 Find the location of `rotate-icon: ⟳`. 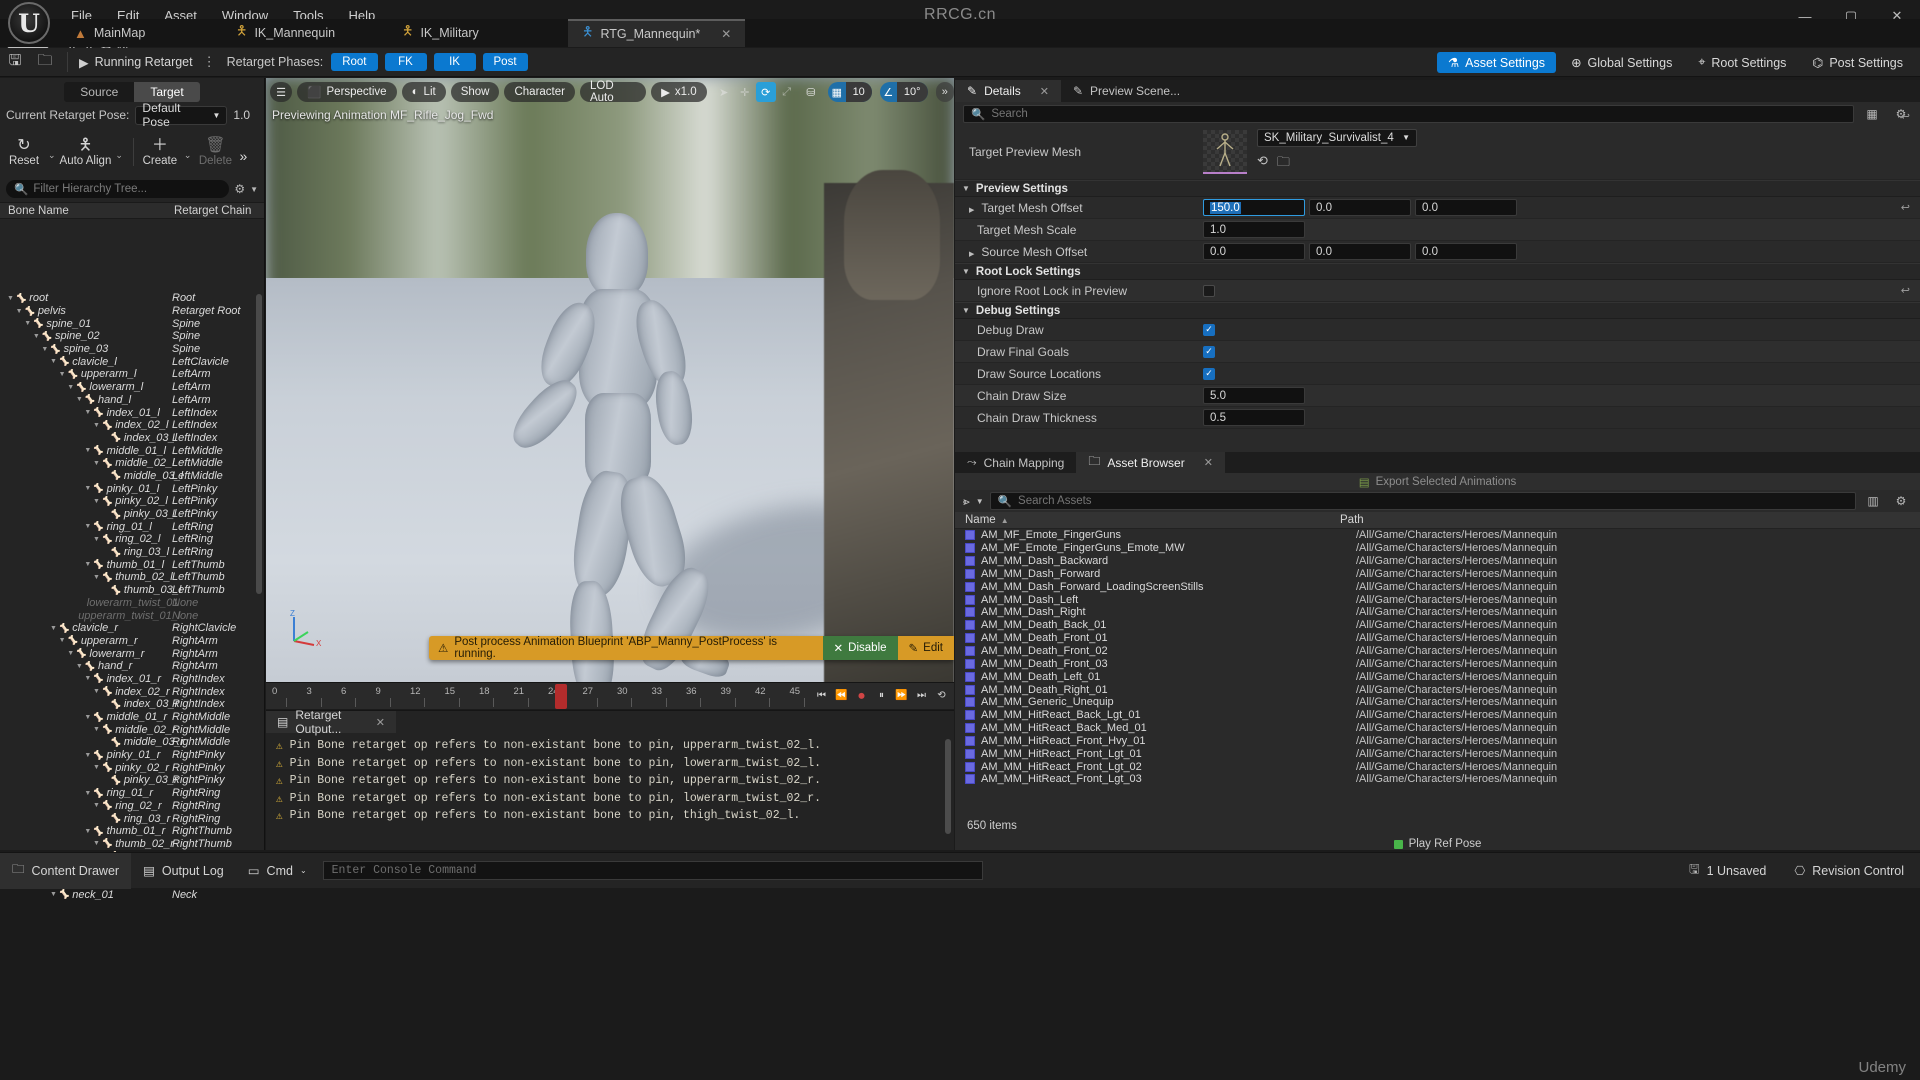

rotate-icon: ⟳ is located at coordinates (765, 92).